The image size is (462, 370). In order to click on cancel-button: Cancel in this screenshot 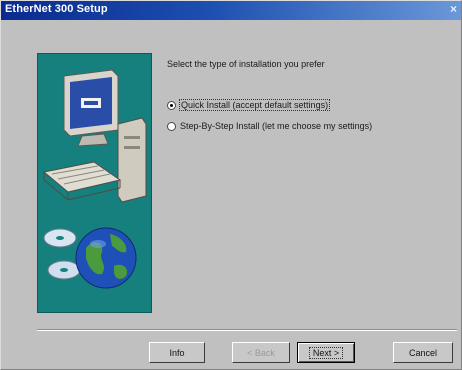, I will do `click(423, 352)`.